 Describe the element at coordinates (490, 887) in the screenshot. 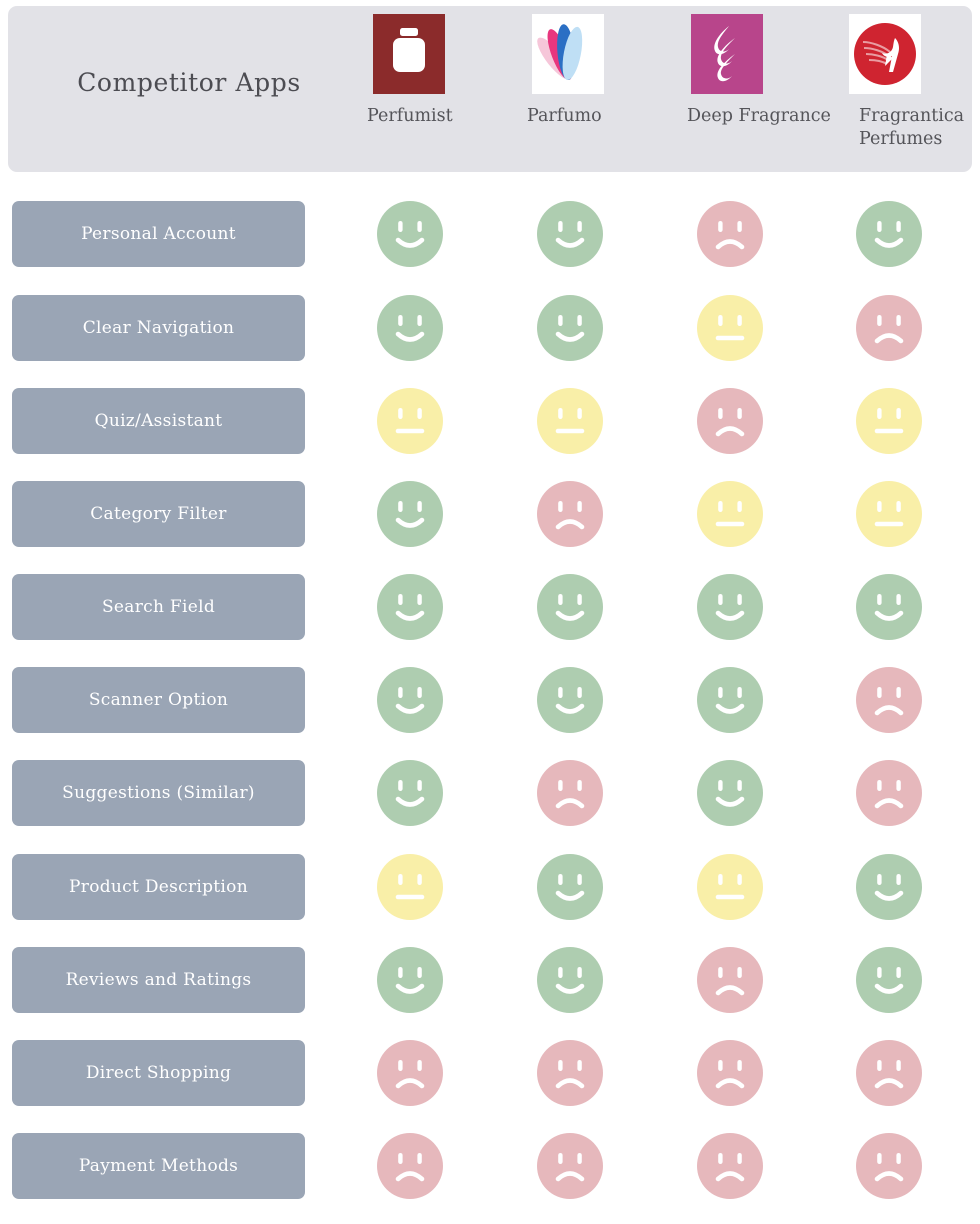

I see `table-row: Product Description` at that location.